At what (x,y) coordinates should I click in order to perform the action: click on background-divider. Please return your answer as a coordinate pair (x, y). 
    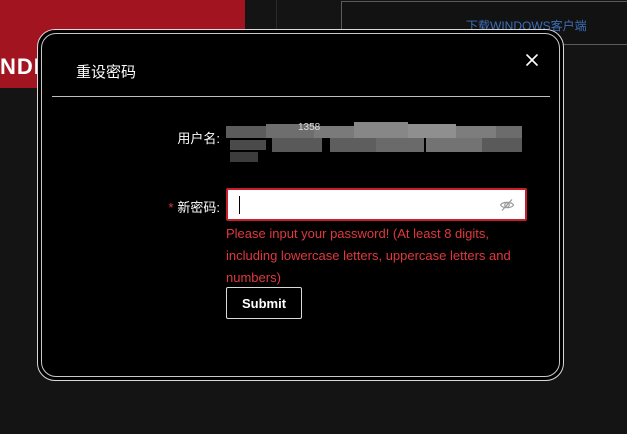
    Looking at the image, I should click on (276, 16).